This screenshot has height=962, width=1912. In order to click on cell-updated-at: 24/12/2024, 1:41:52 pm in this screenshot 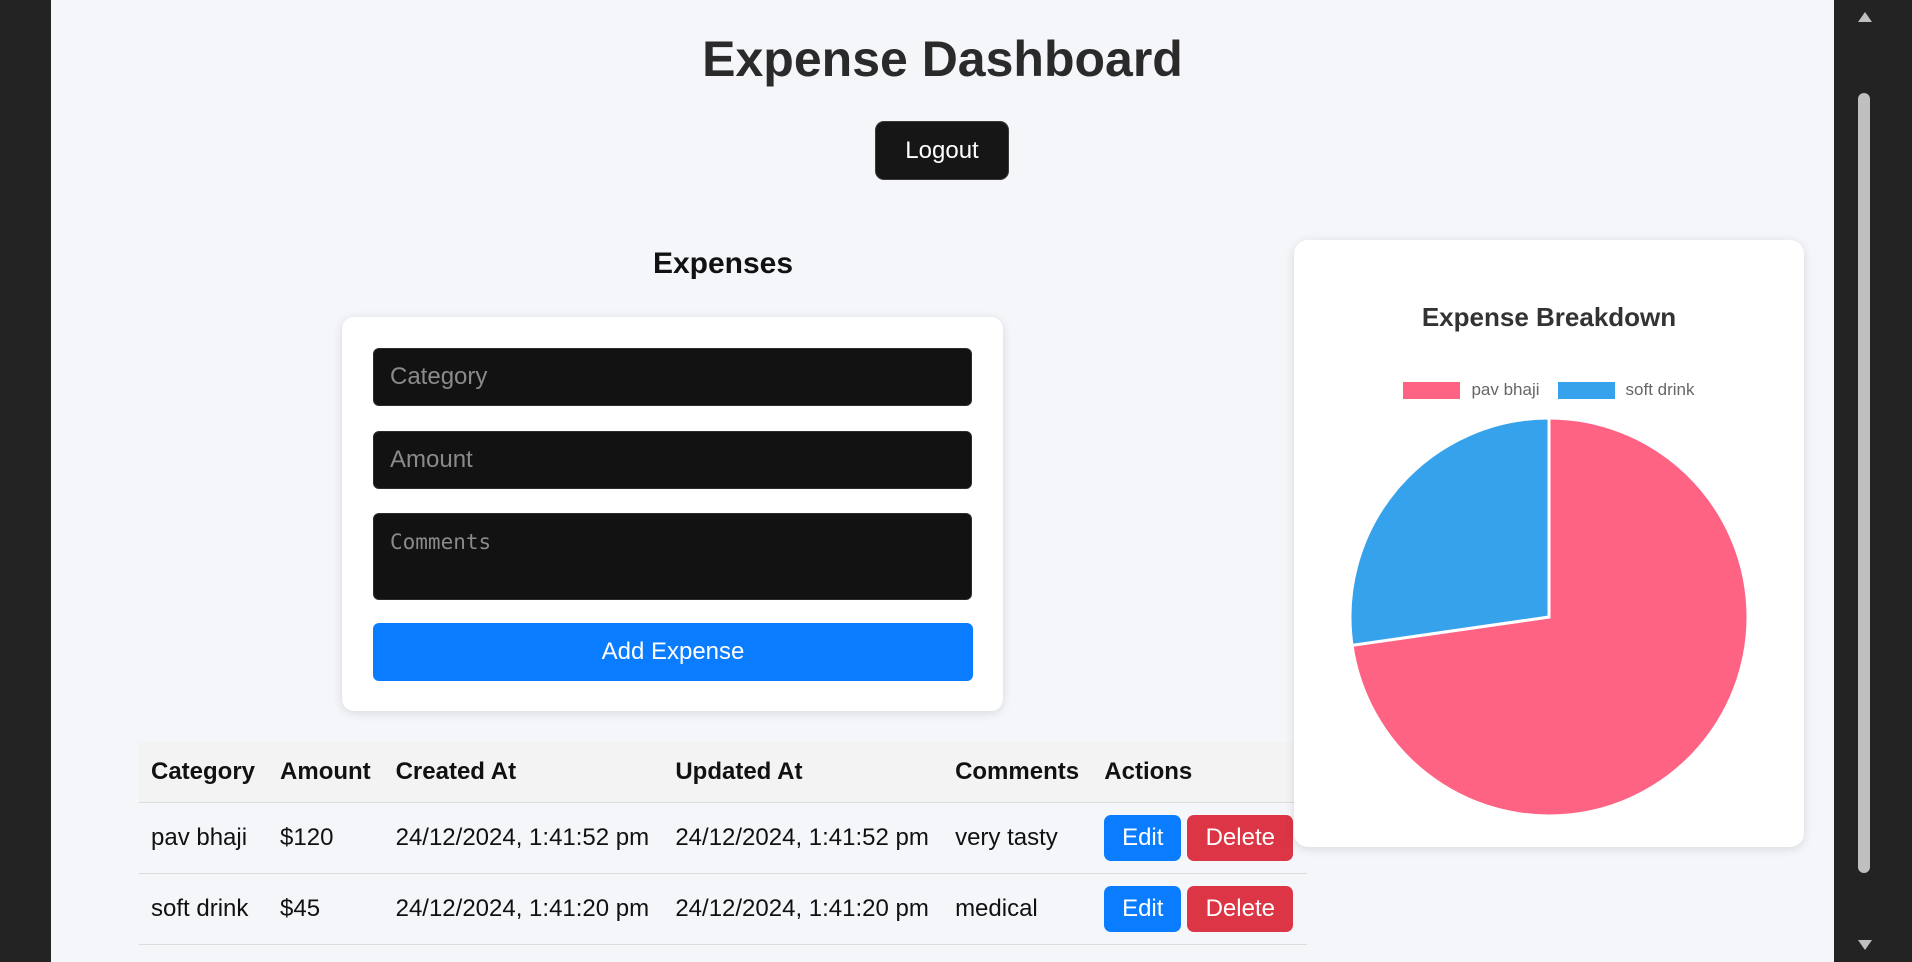, I will do `click(803, 838)`.